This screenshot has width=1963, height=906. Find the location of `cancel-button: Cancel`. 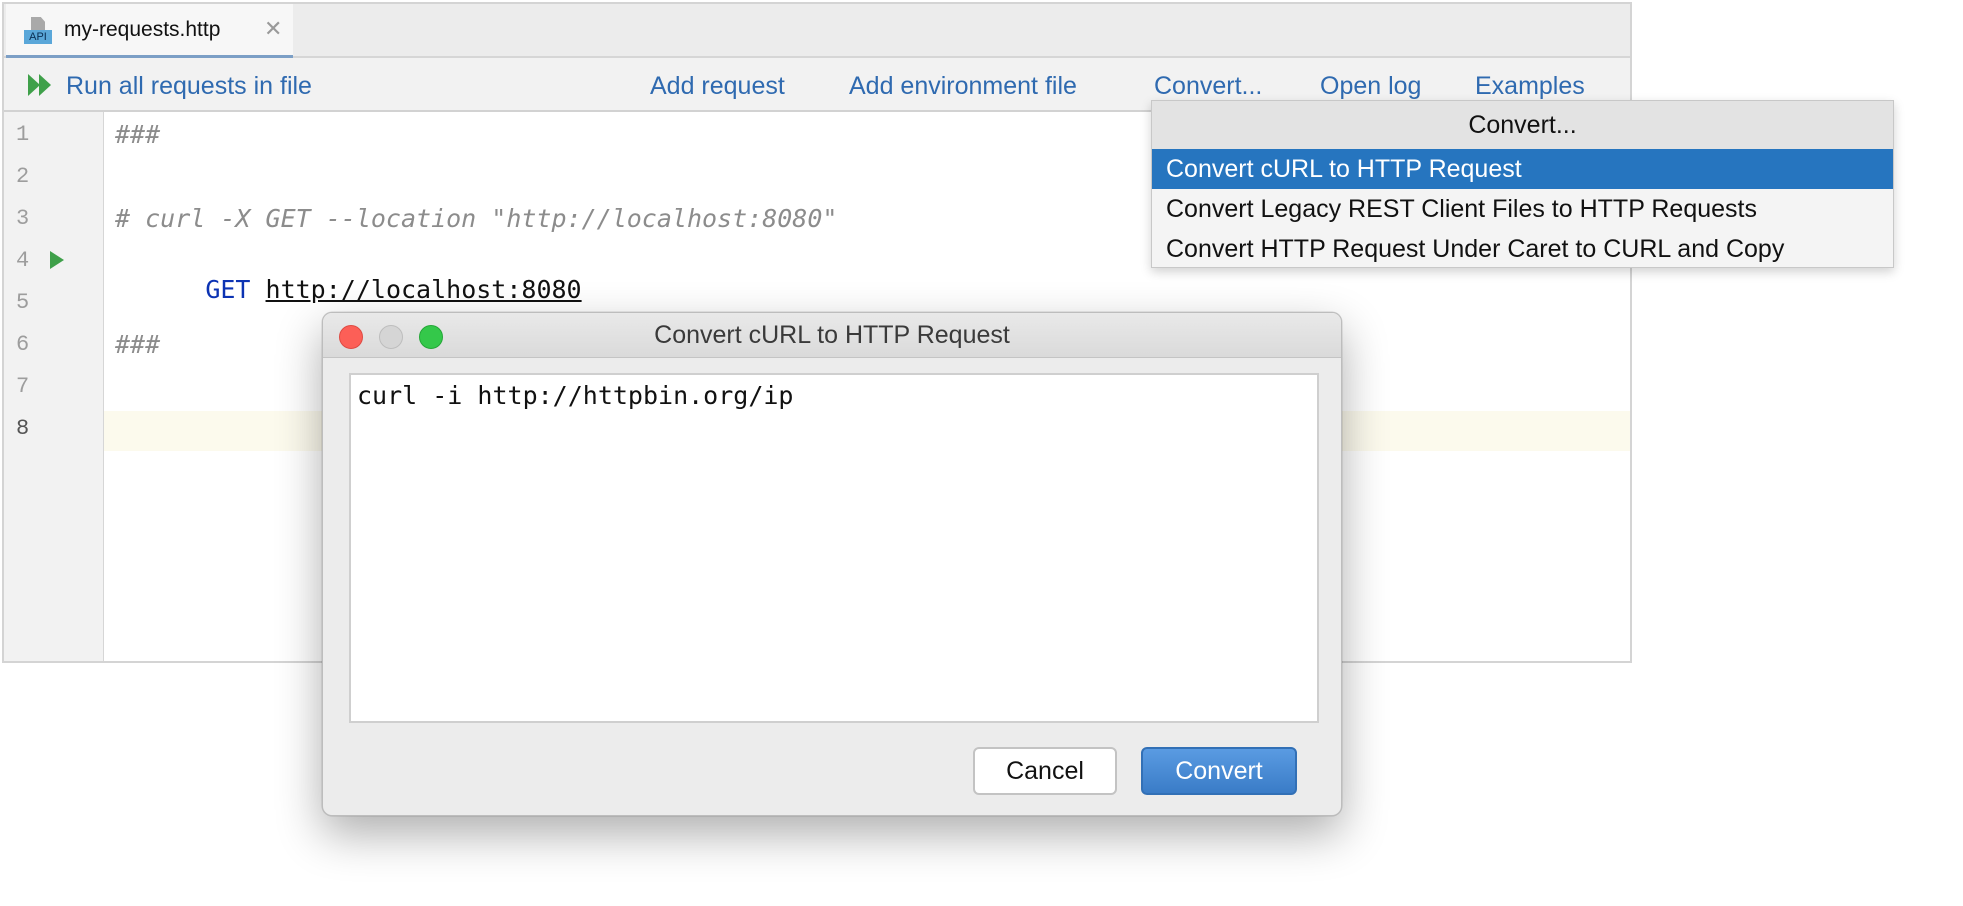

cancel-button: Cancel is located at coordinates (1045, 771).